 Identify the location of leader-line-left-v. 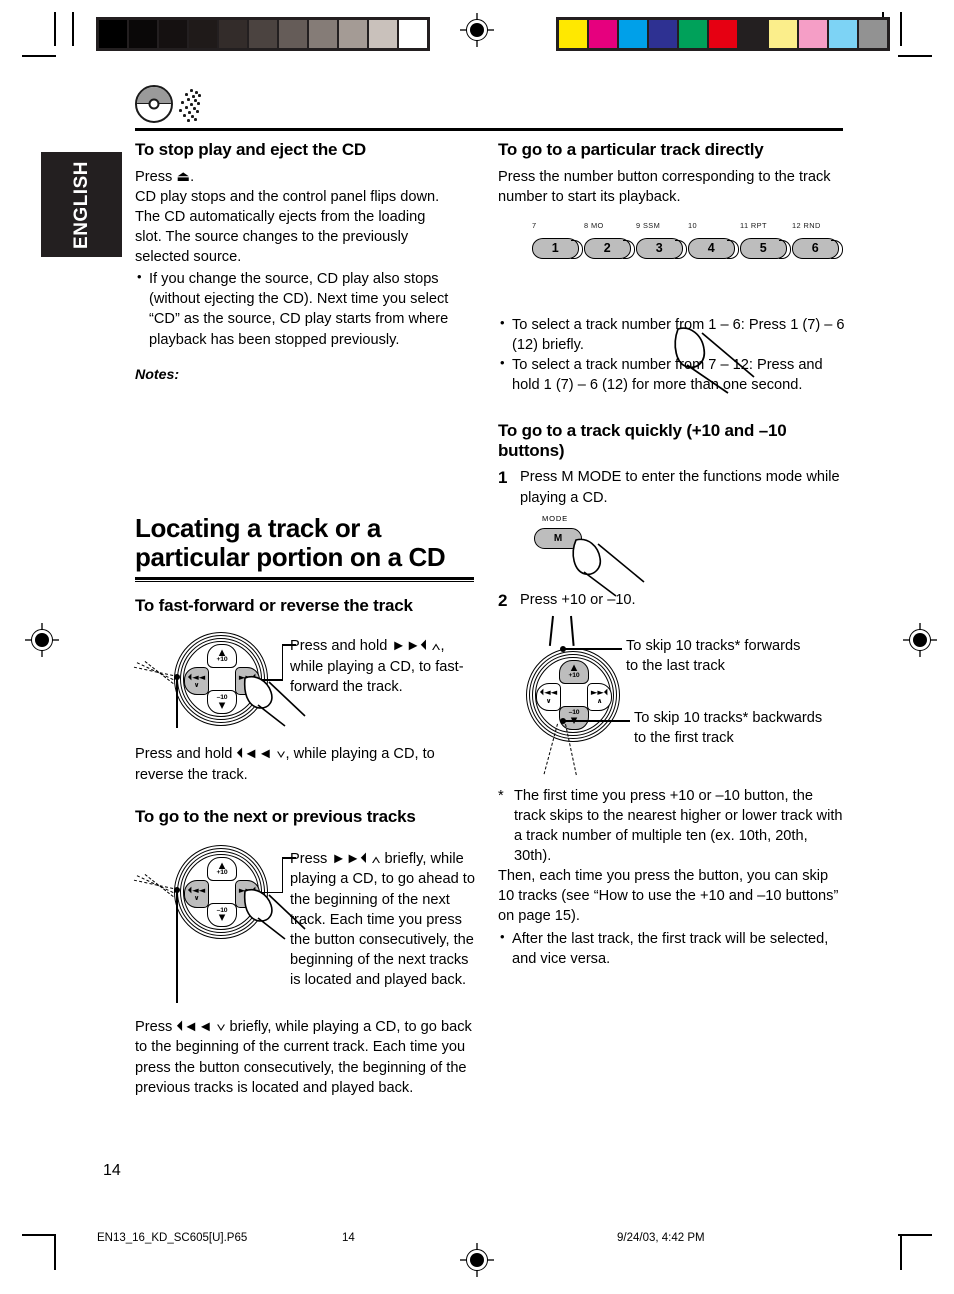
(177, 947).